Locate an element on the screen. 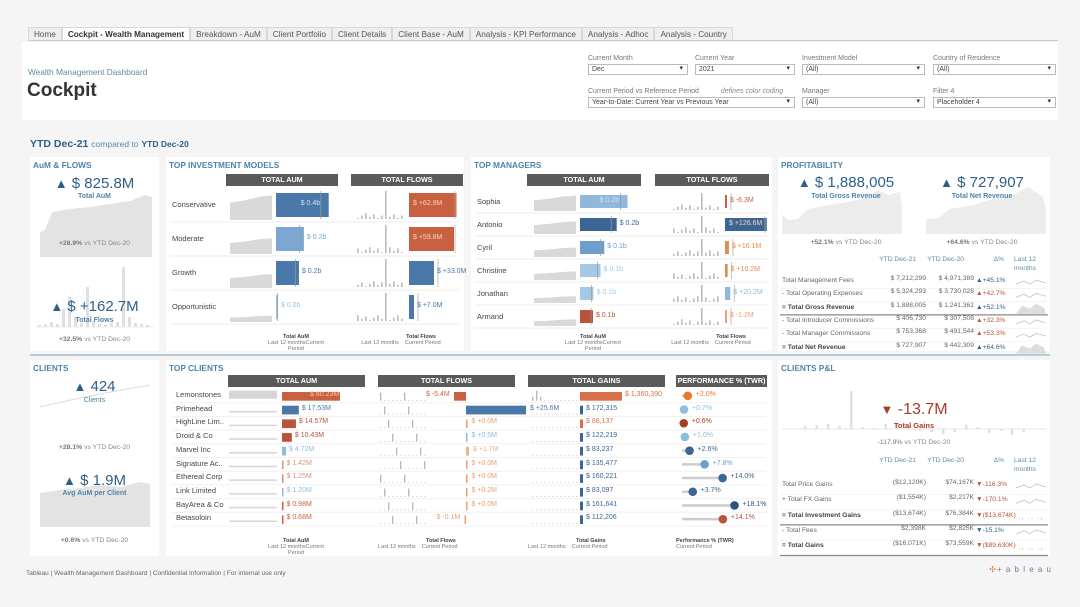 The width and height of the screenshot is (1080, 607). tab-client-base-aum: Client Base - AuM is located at coordinates (431, 33).